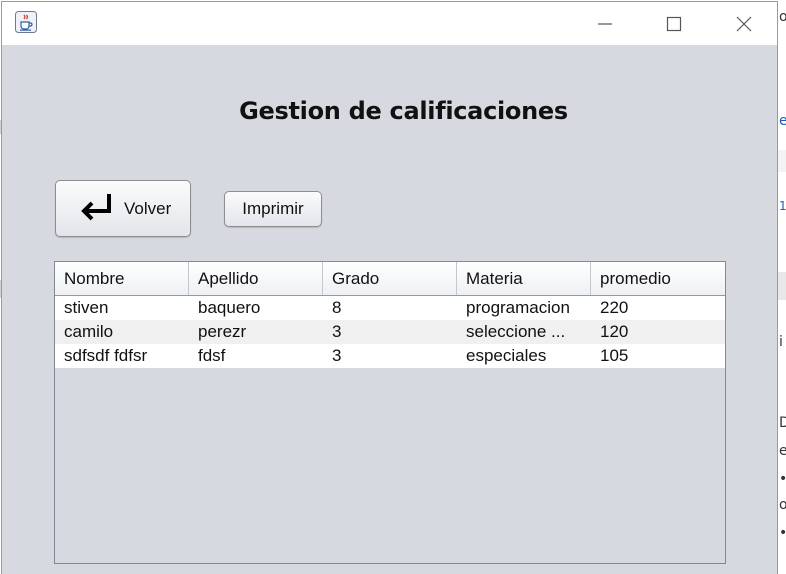  I want to click on maximize-button, so click(674, 23).